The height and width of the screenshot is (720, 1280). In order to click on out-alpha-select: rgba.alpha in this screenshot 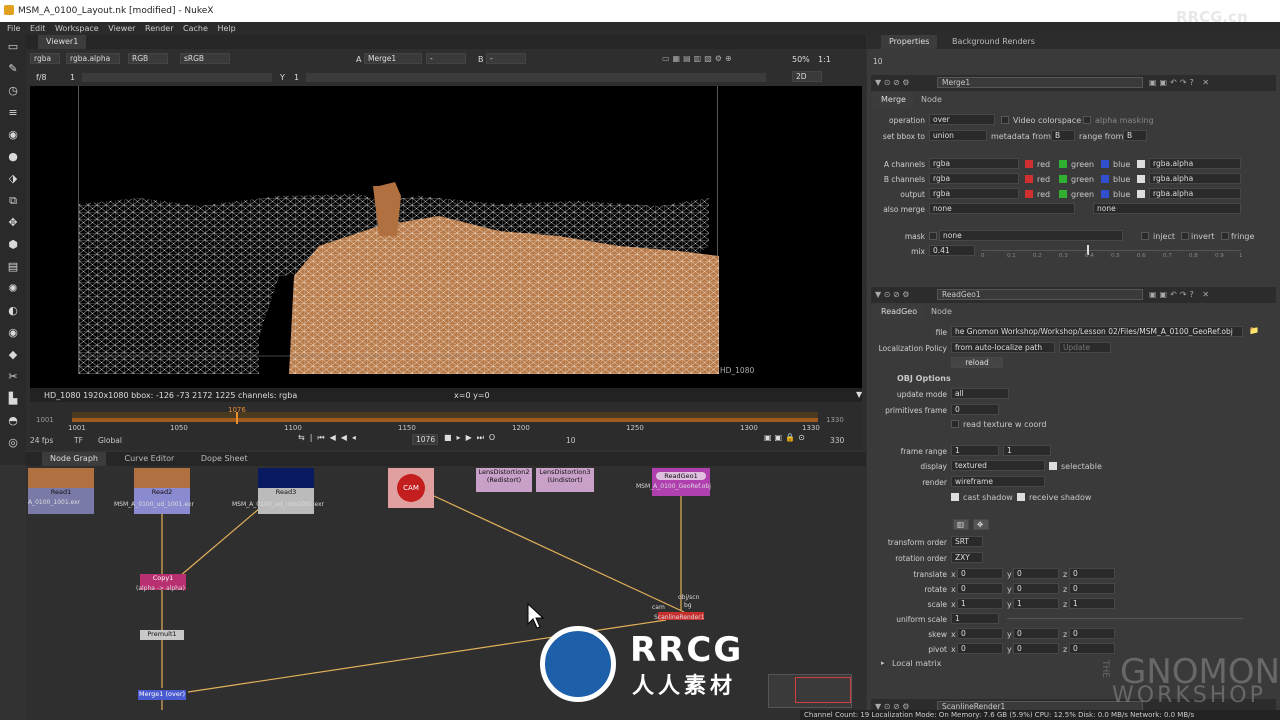, I will do `click(1195, 193)`.